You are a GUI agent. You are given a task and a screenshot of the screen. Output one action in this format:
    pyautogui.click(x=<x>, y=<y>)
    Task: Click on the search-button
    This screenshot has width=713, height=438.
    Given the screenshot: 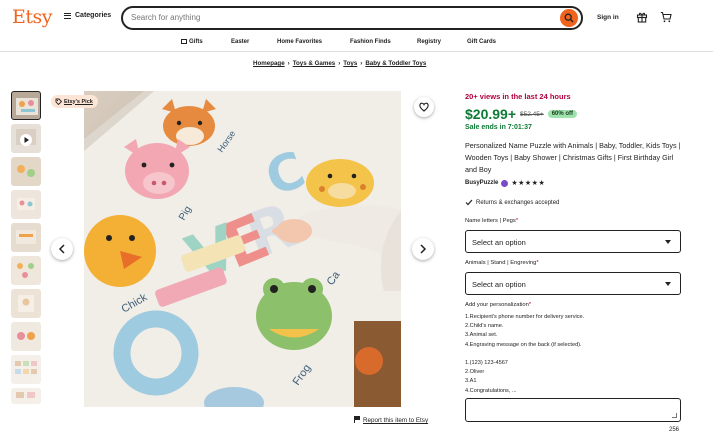 What is the action you would take?
    pyautogui.click(x=569, y=18)
    